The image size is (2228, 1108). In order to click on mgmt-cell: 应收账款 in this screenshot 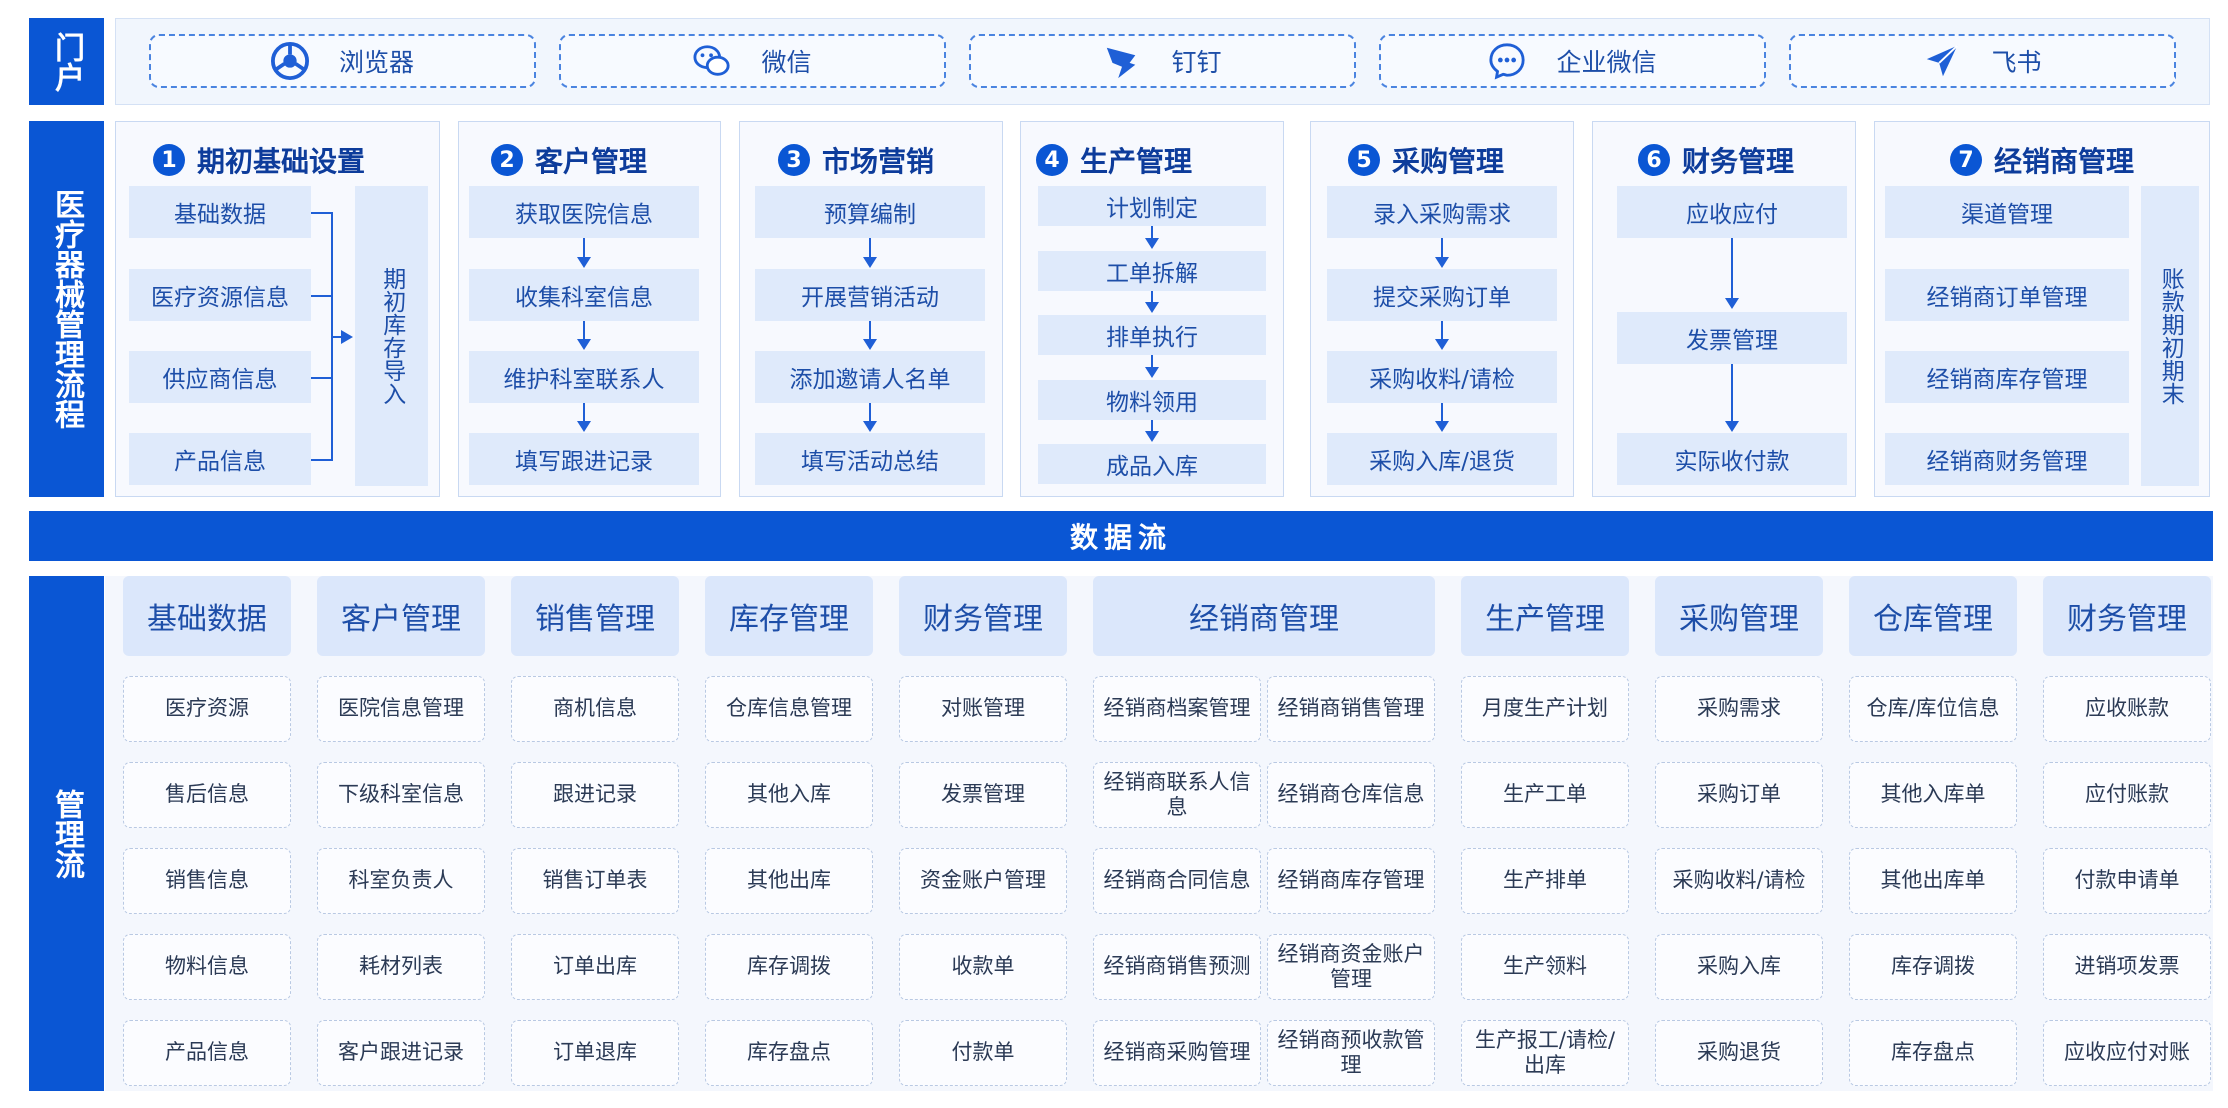, I will do `click(2127, 709)`.